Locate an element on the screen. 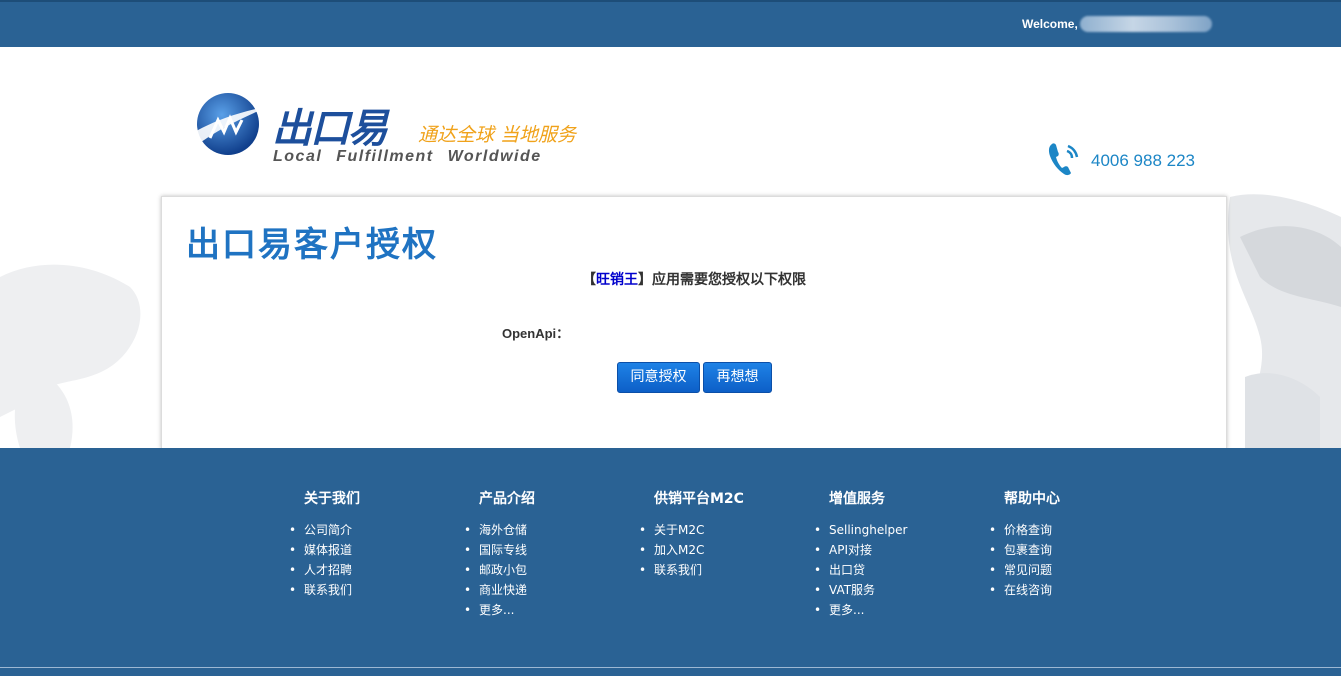 The height and width of the screenshot is (676, 1341). footer-column-m2c: 供销平台M2C 关于M2C 加入M2C 联系我们 is located at coordinates (691, 534).